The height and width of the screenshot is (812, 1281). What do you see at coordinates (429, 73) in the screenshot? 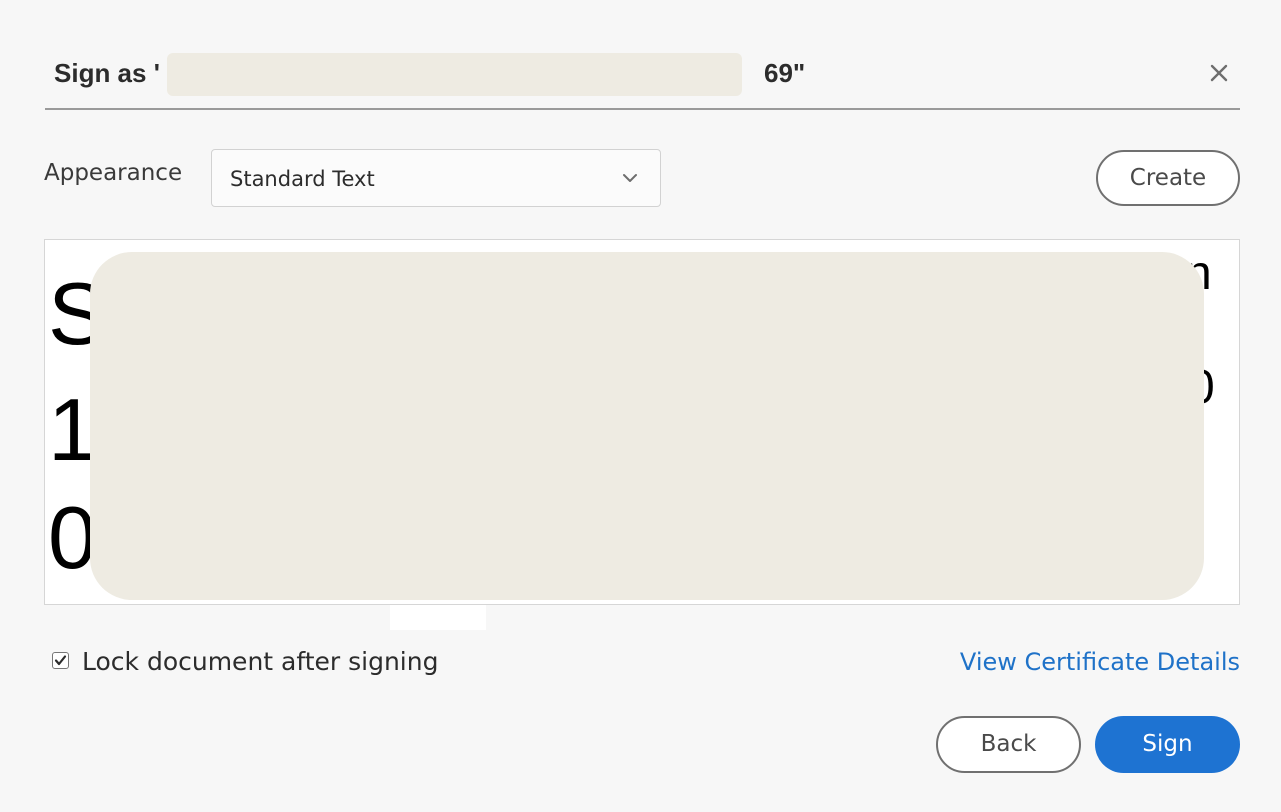
I see `dialog-title: Sign as ' 69"` at bounding box center [429, 73].